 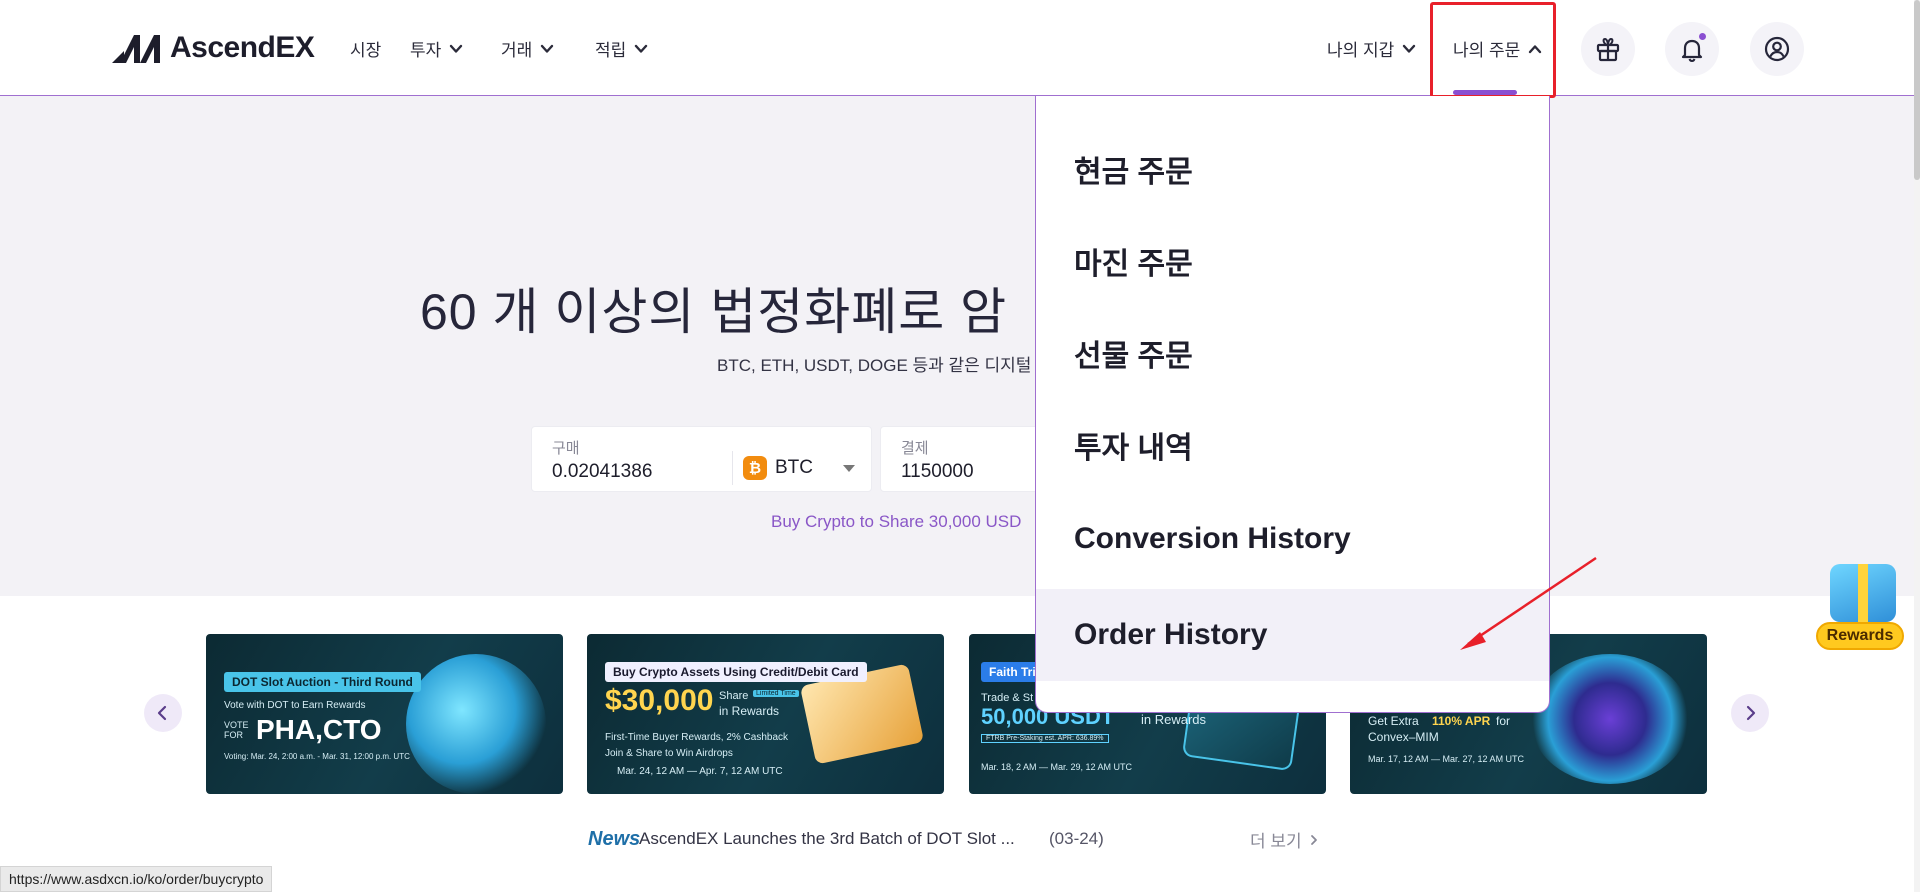 I want to click on account-button, so click(x=1777, y=49).